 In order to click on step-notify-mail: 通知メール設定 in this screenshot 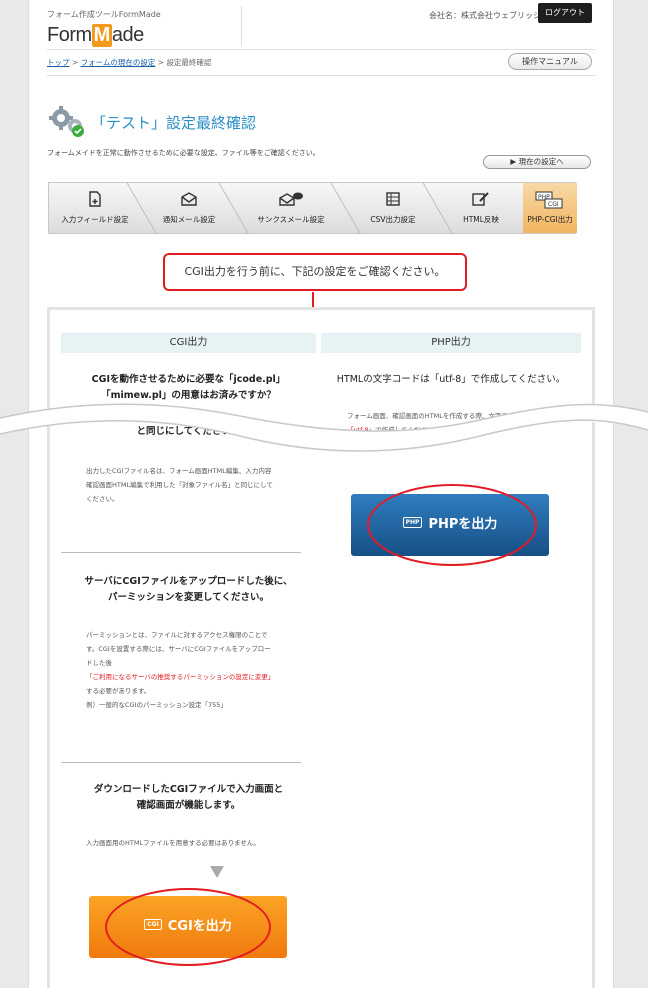, I will do `click(189, 208)`.